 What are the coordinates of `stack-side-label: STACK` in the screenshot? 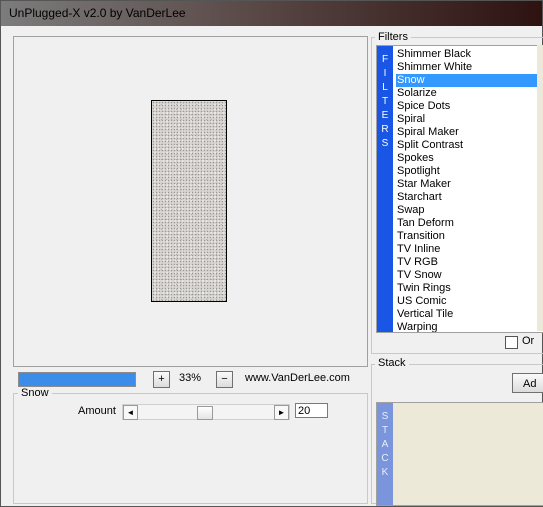 It's located at (385, 454).